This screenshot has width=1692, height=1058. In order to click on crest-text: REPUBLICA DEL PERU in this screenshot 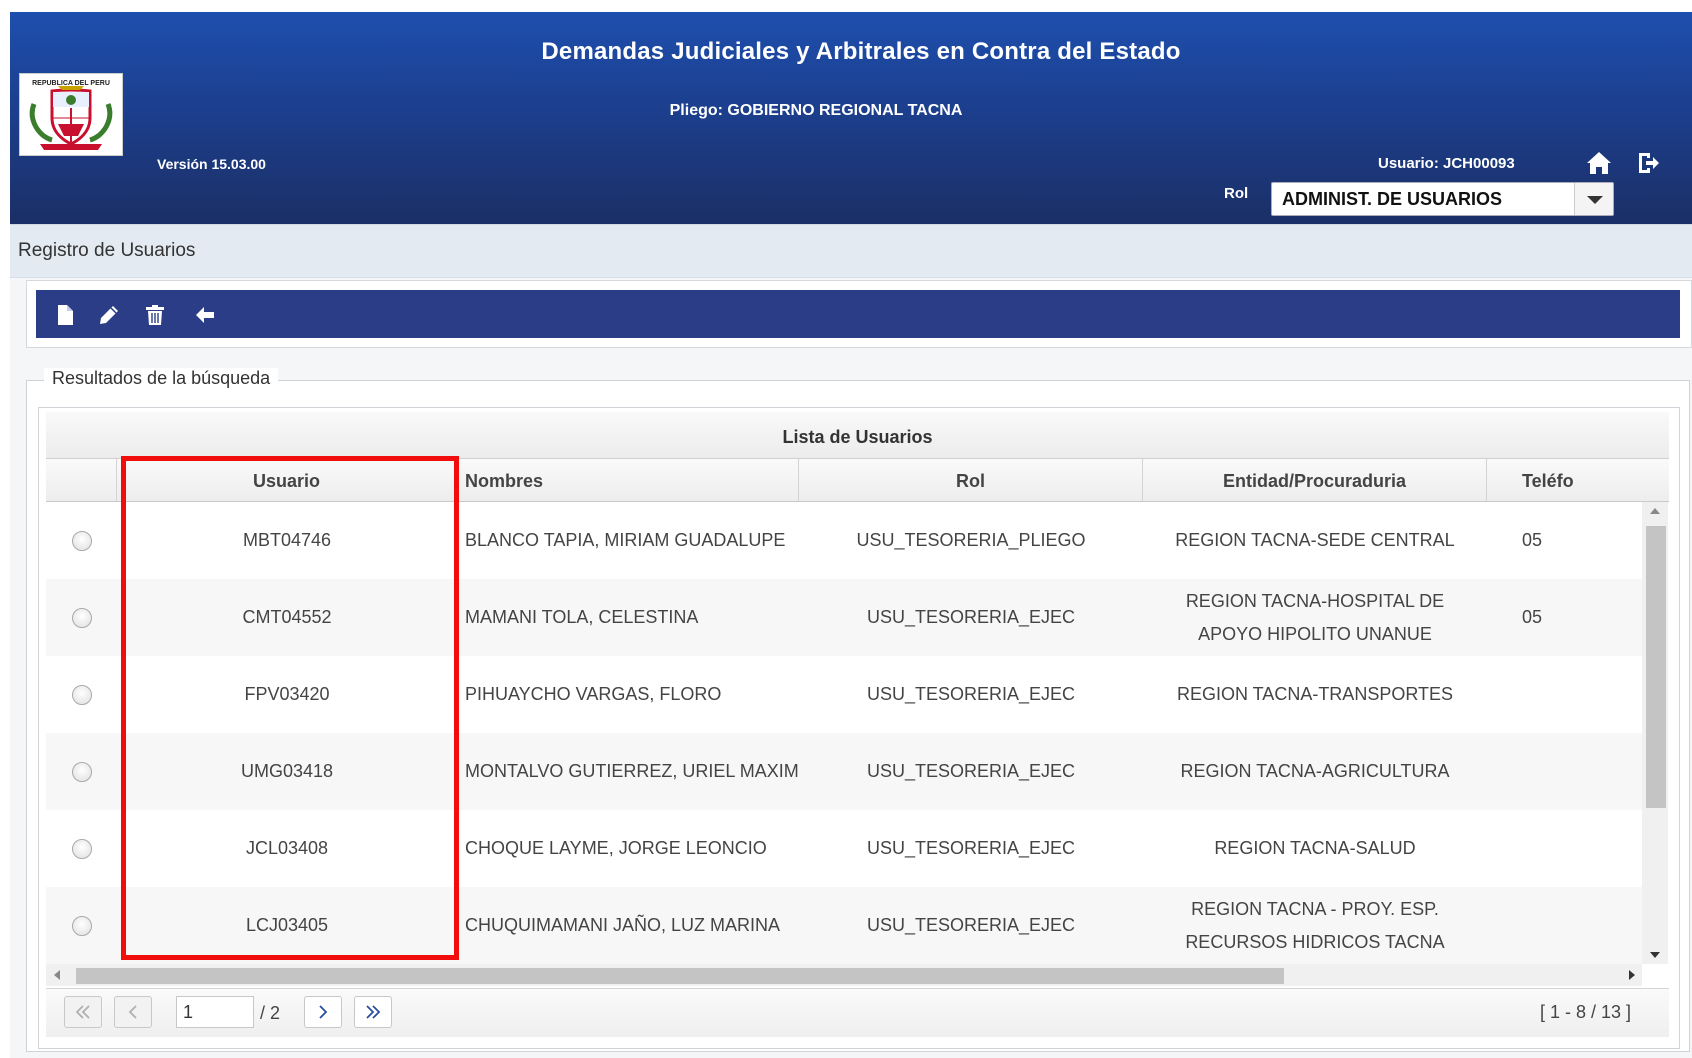, I will do `click(71, 83)`.